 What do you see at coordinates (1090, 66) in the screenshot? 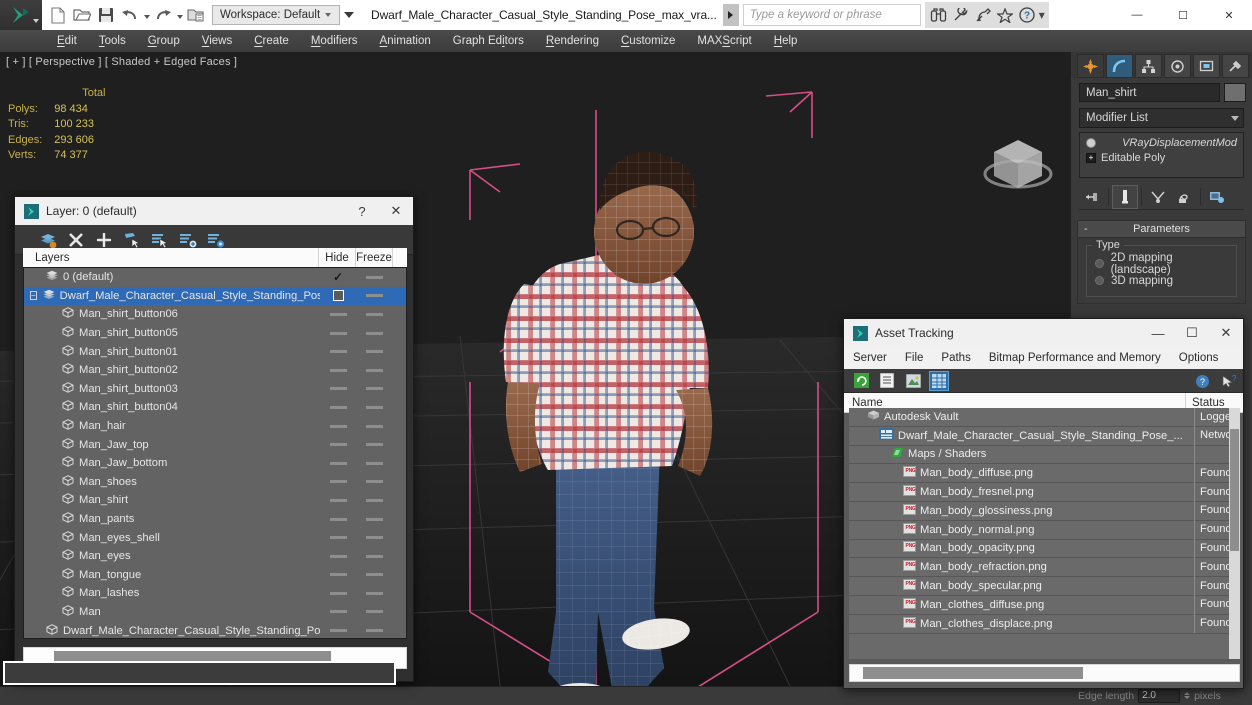
I see `create-tab` at bounding box center [1090, 66].